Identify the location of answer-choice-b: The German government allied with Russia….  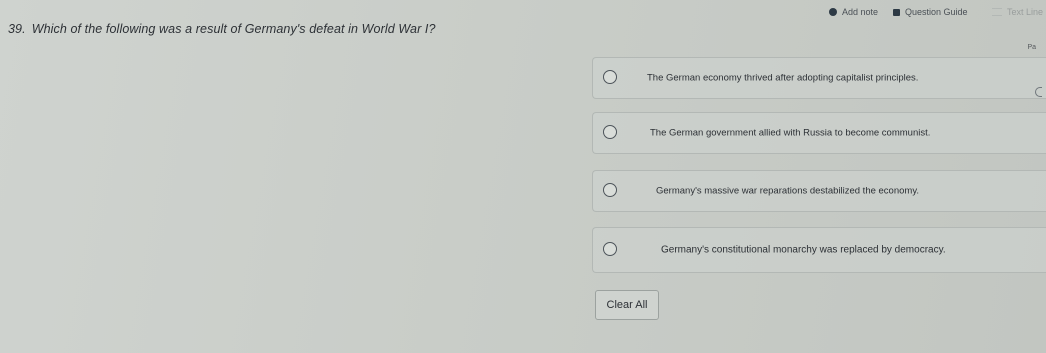
(819, 133).